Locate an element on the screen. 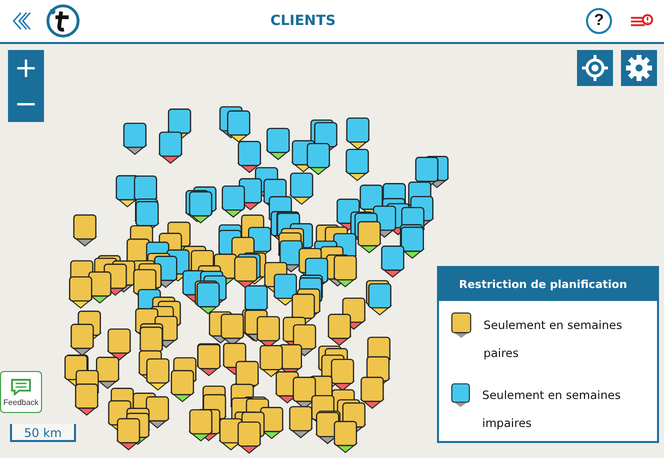 This screenshot has width=664, height=458. crosshair-icon is located at coordinates (595, 68).